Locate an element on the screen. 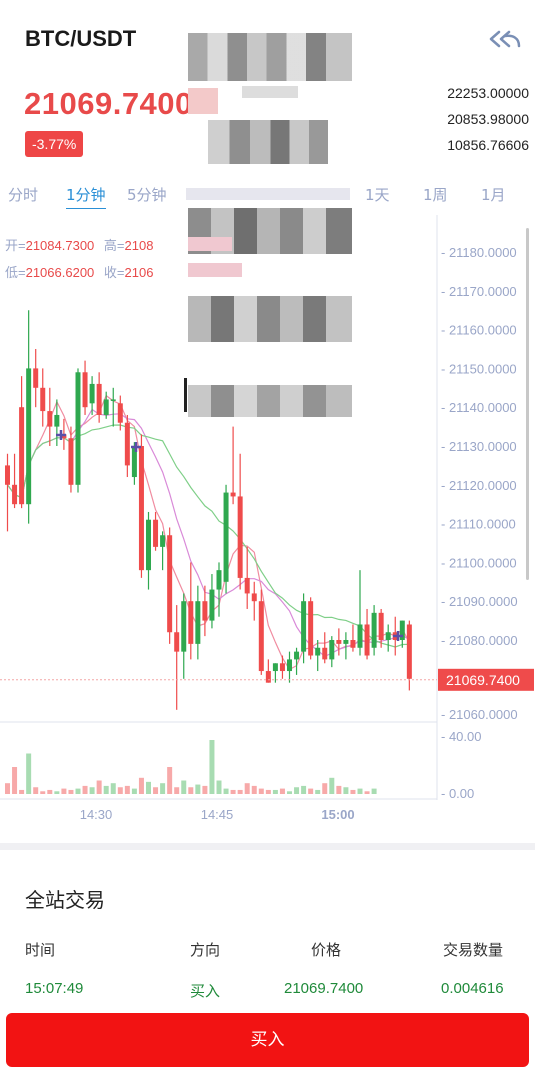 The image size is (535, 1076). price-tick-label: - 21170.0000 is located at coordinates (479, 291).